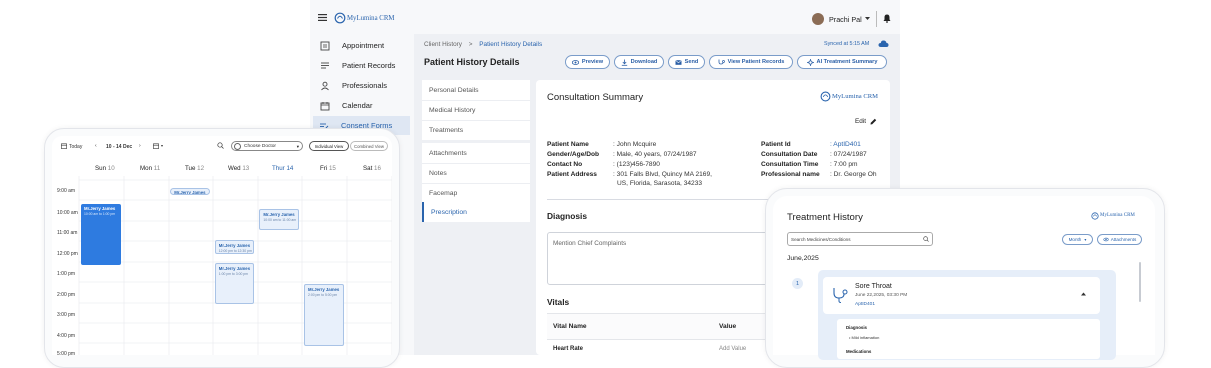 Image resolution: width=1211 pixels, height=368 pixels. I want to click on consultation-date-label: Consultation Date, so click(789, 154).